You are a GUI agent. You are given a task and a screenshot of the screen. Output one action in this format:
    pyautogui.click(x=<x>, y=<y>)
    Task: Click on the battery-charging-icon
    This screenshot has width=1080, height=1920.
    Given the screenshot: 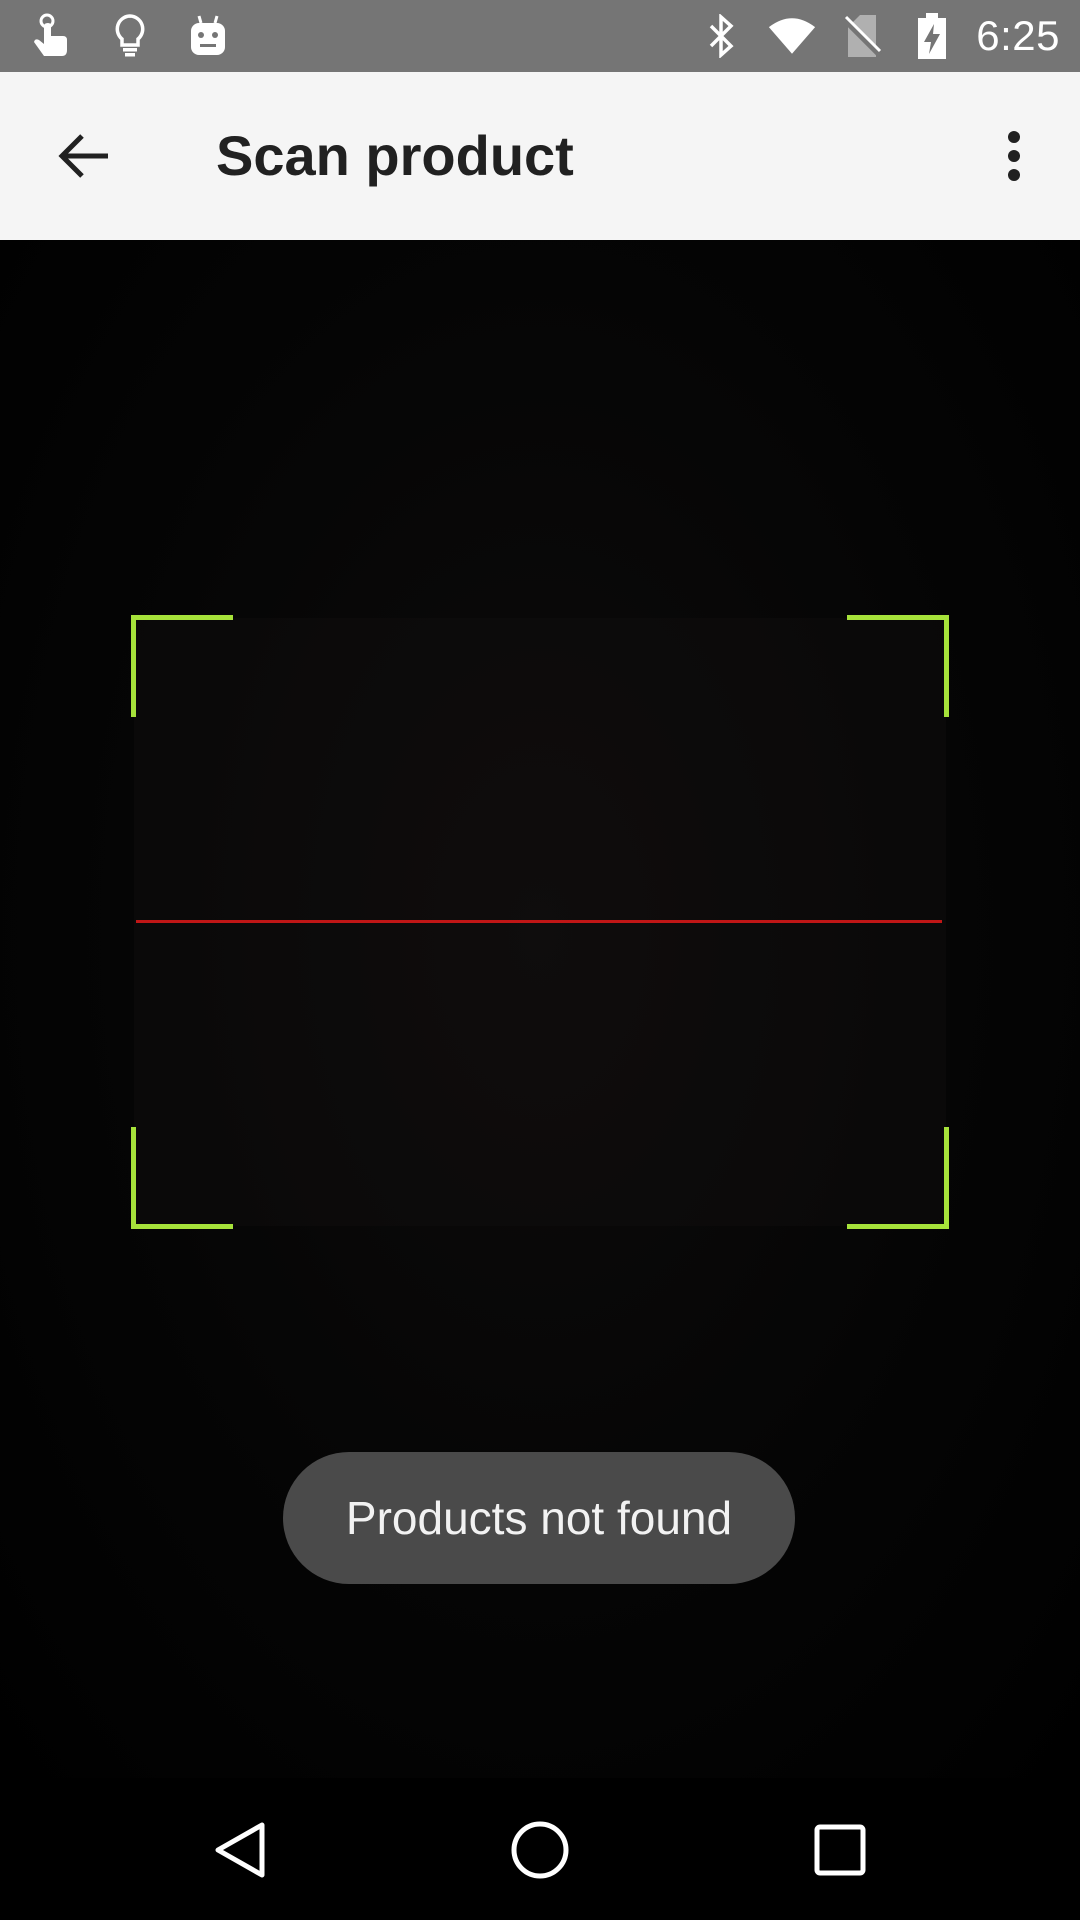 What is the action you would take?
    pyautogui.click(x=932, y=36)
    